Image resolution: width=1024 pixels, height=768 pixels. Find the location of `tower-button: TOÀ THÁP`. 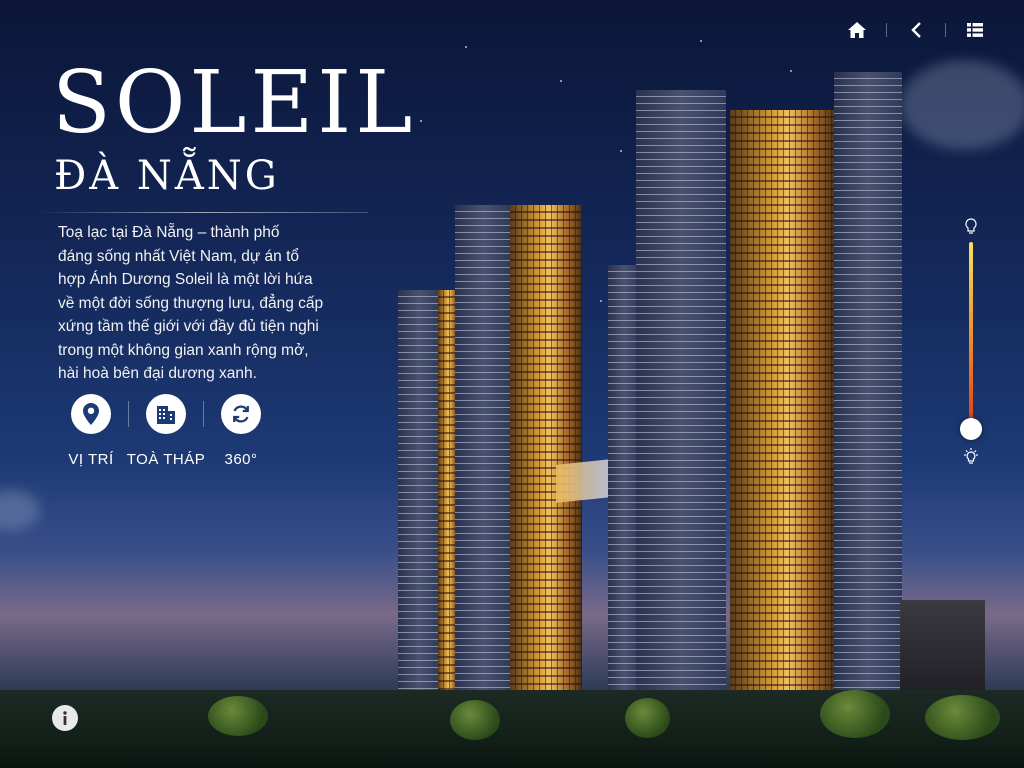

tower-button: TOÀ THÁP is located at coordinates (166, 431).